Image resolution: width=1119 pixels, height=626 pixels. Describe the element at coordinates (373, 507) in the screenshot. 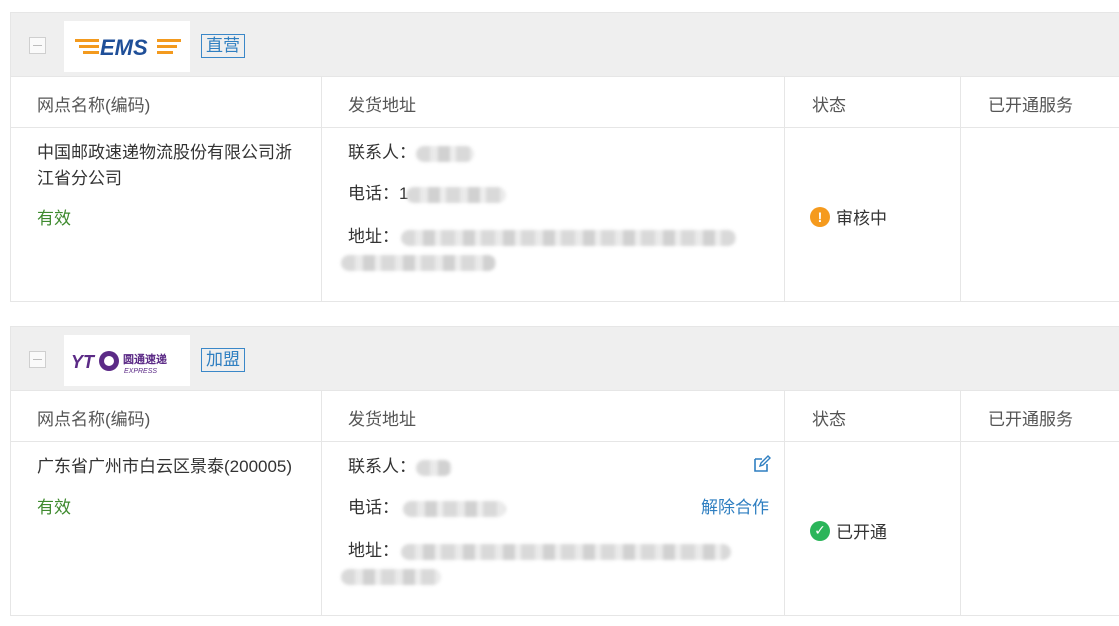

I see `phone-label: 电话：` at that location.